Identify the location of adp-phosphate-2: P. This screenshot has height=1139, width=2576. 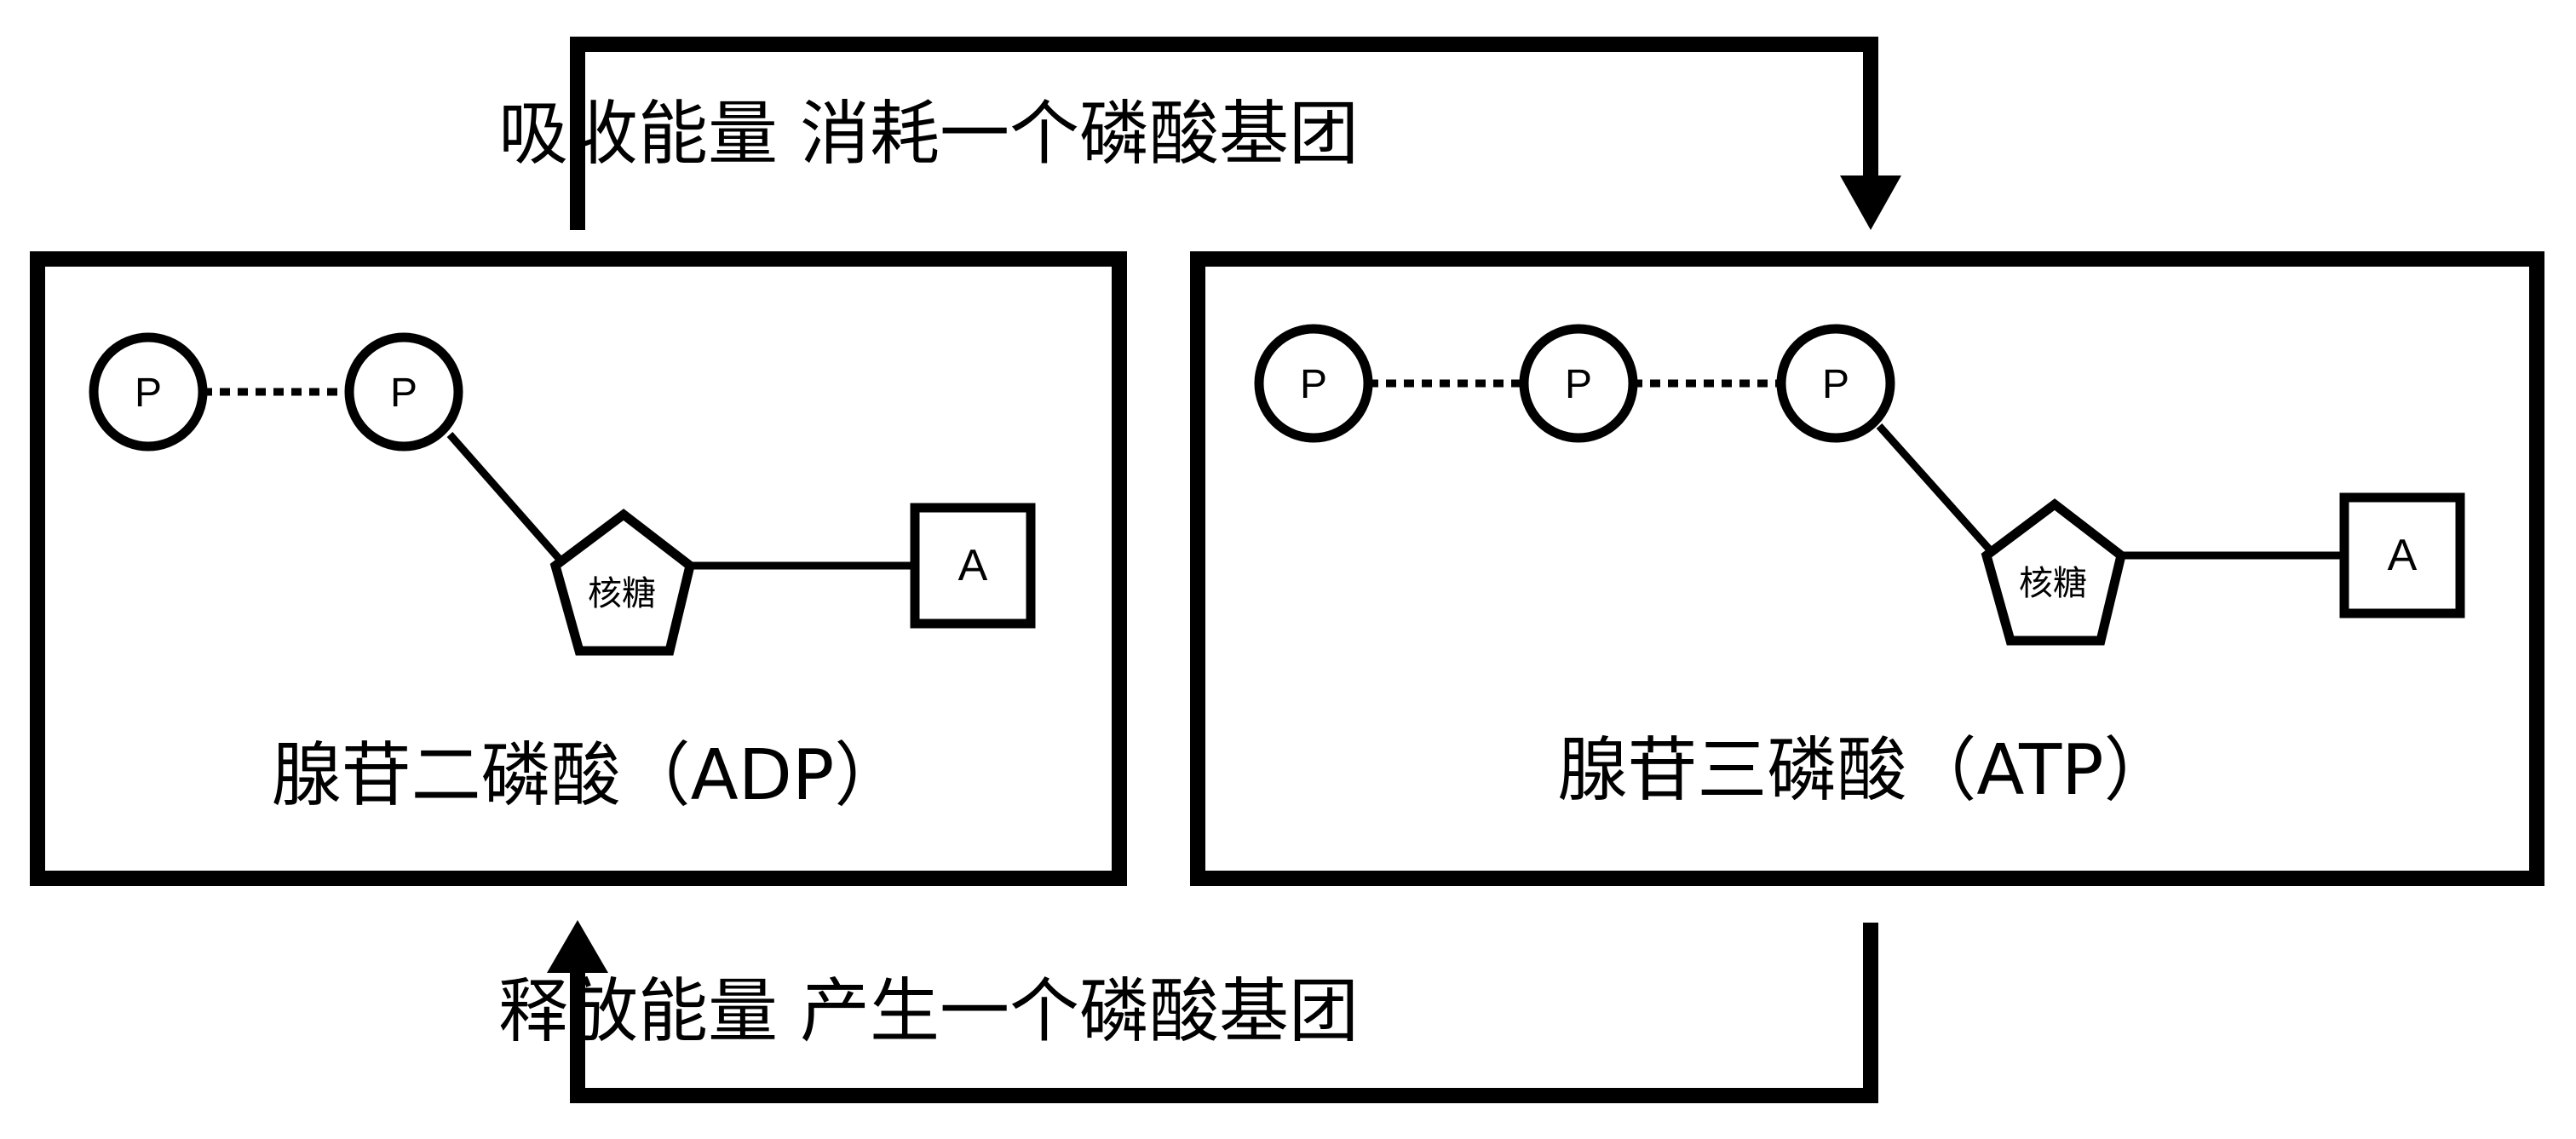
(404, 392).